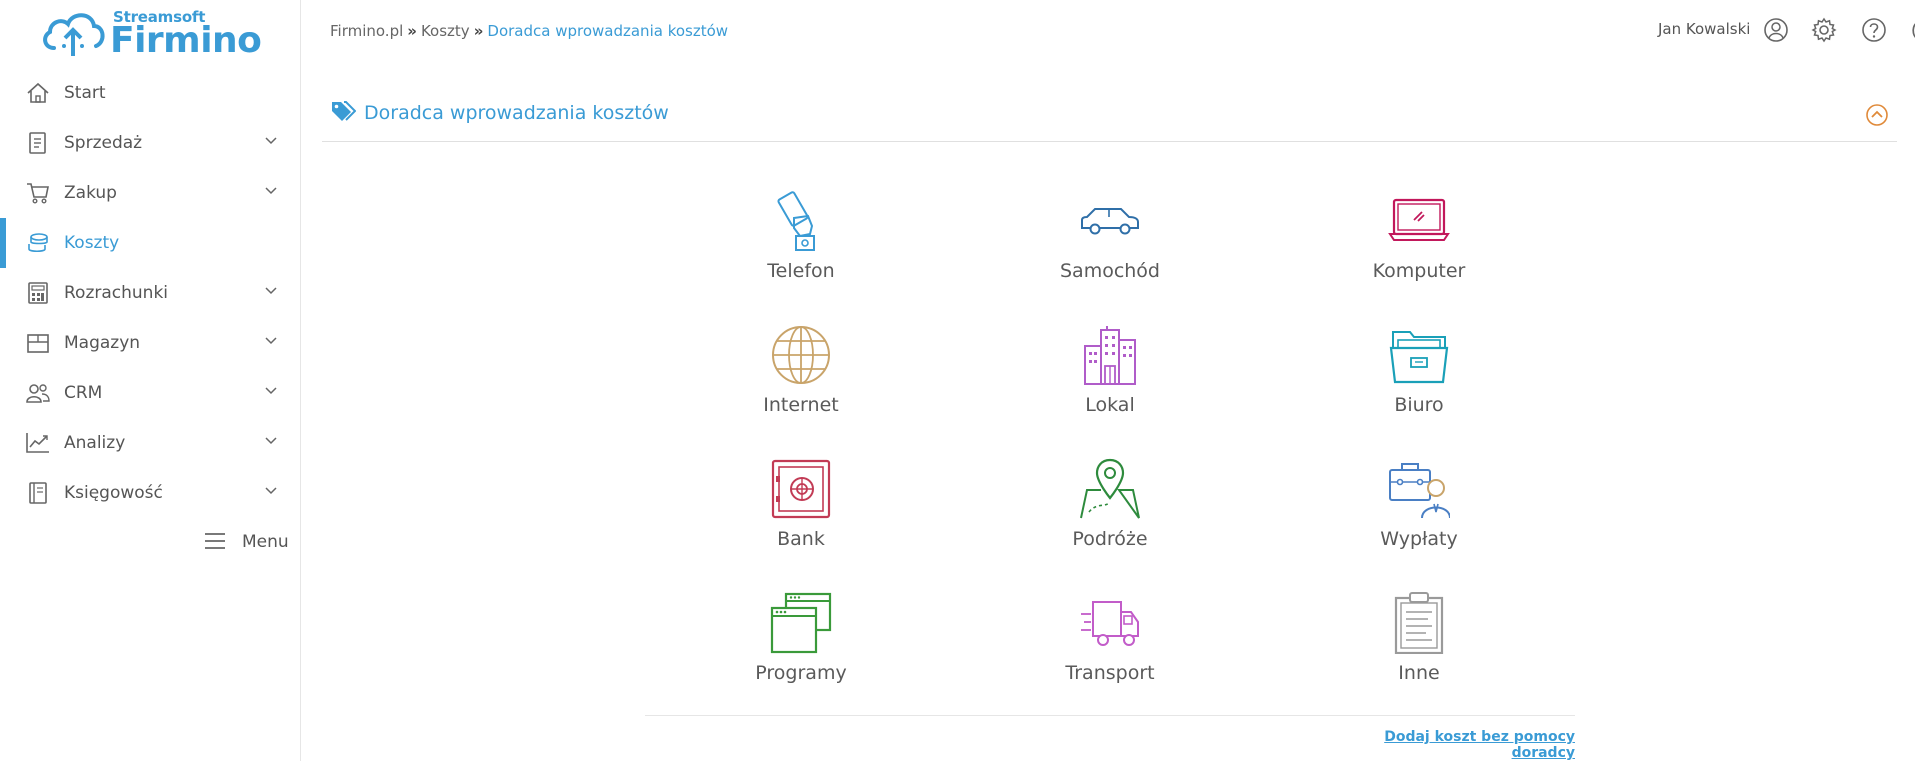 This screenshot has width=1915, height=761. I want to click on sidebar-item-label: Magazyn, so click(102, 343).